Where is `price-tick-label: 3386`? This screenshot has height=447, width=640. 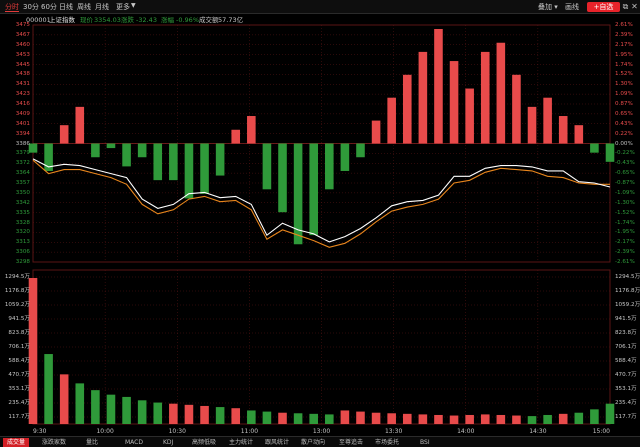
price-tick-label: 3386 is located at coordinates (22, 143).